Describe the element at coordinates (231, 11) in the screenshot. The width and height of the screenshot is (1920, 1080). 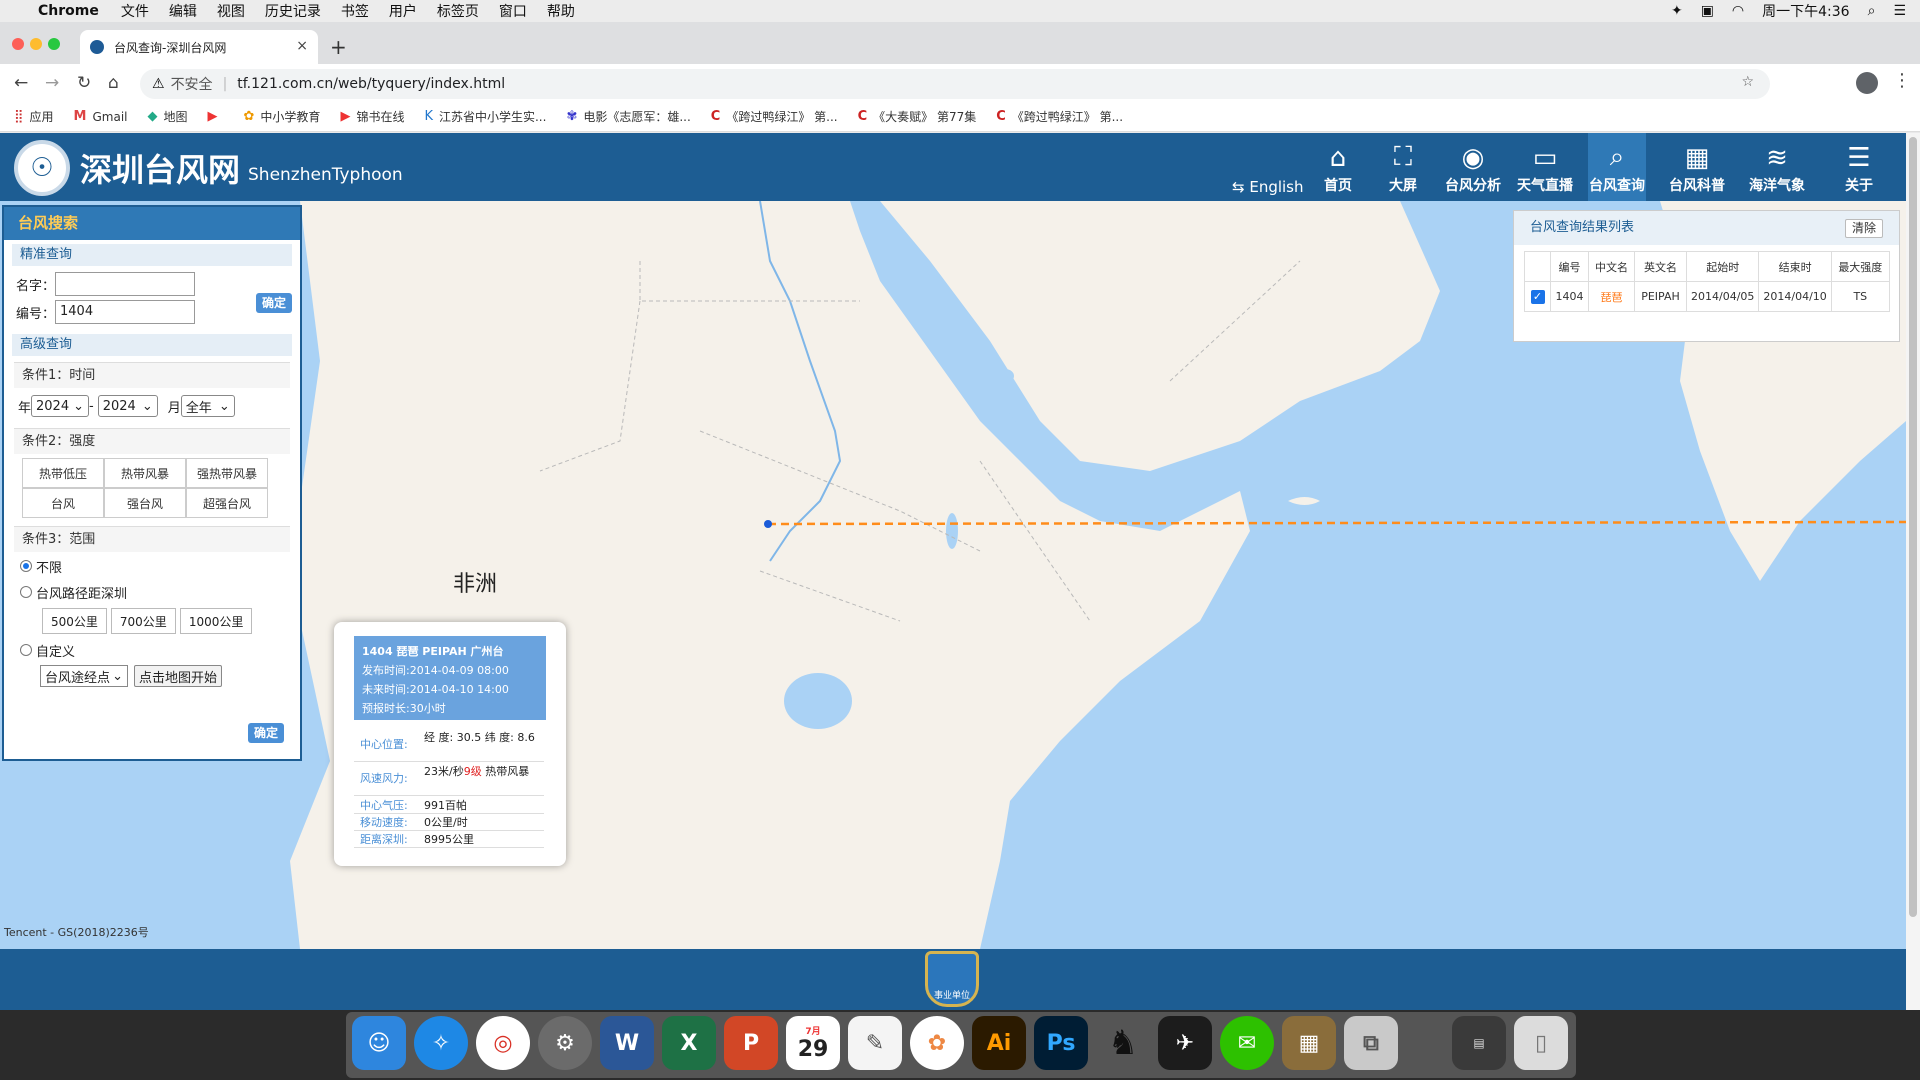
I see `menu-view: 视图` at that location.